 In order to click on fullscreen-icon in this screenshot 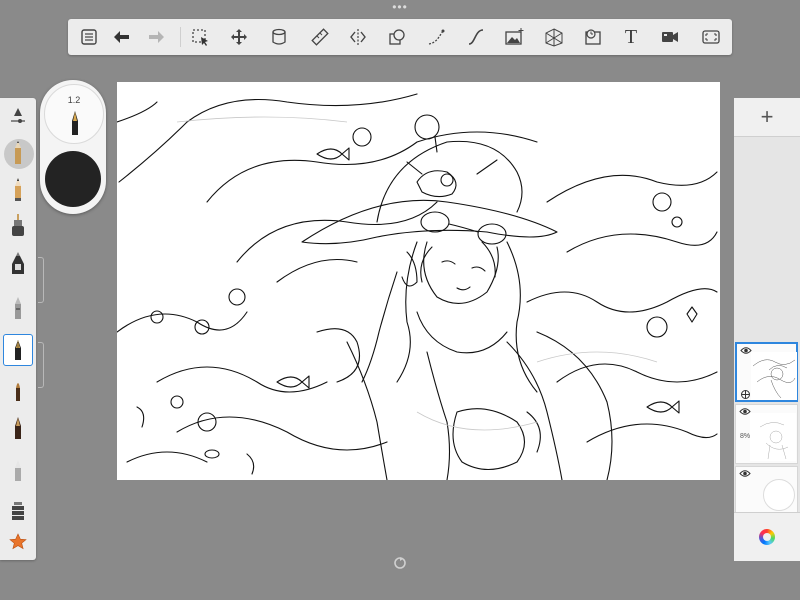, I will do `click(711, 37)`.